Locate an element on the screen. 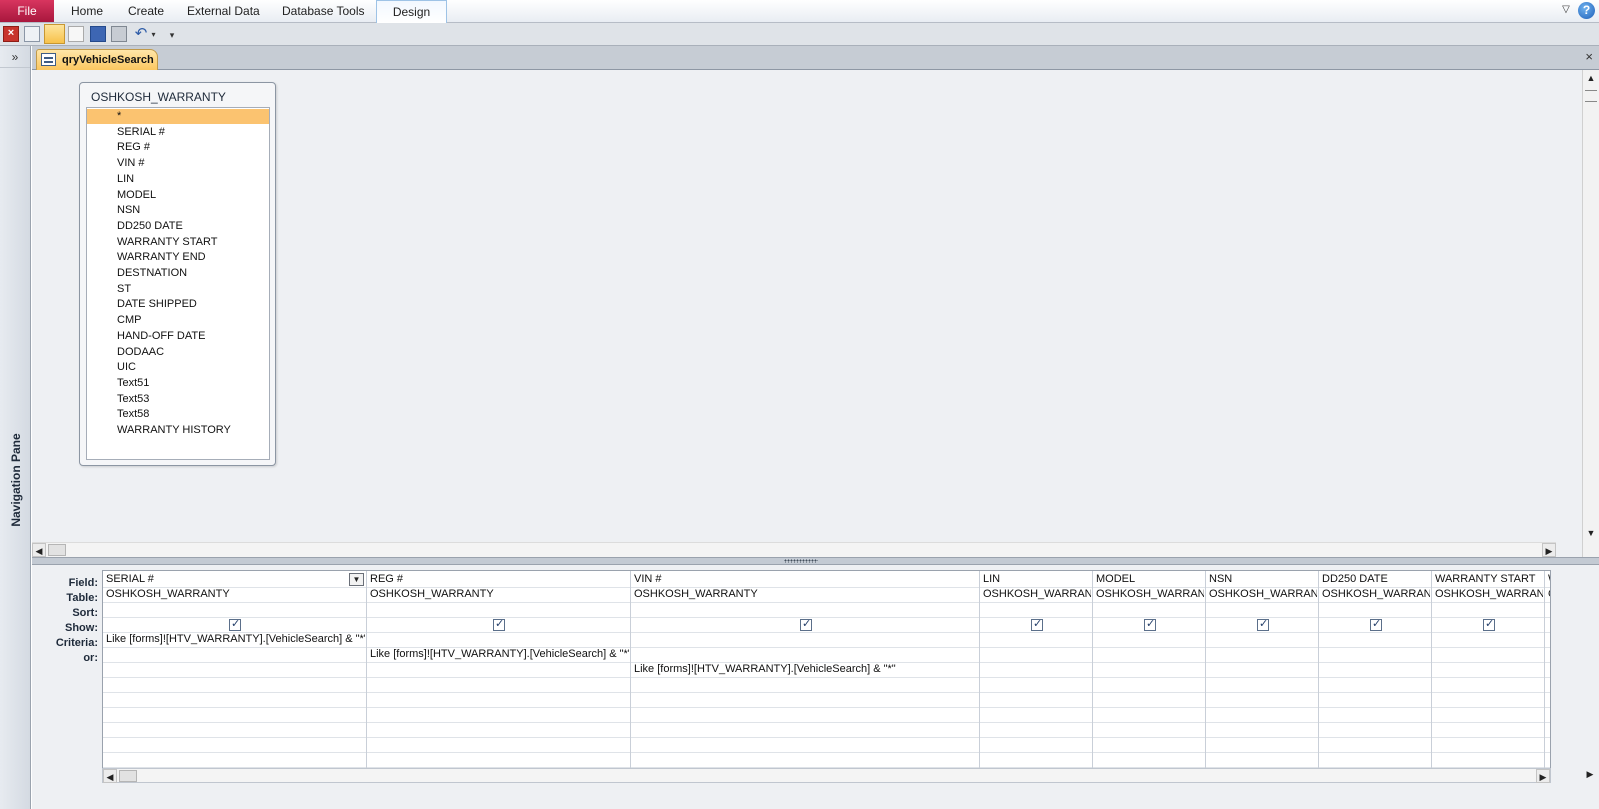 This screenshot has height=809, width=1599. field-list-item: DESTNATION is located at coordinates (178, 273).